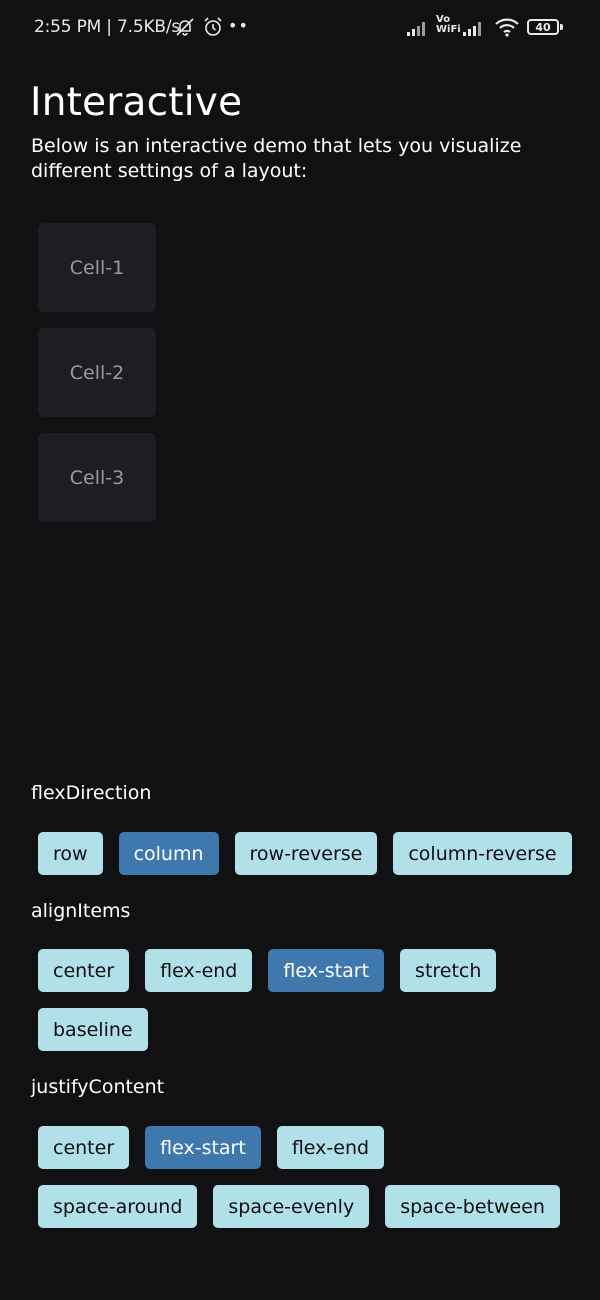  Describe the element at coordinates (199, 970) in the screenshot. I see `align-items-flex-end-button: flex-end` at that location.